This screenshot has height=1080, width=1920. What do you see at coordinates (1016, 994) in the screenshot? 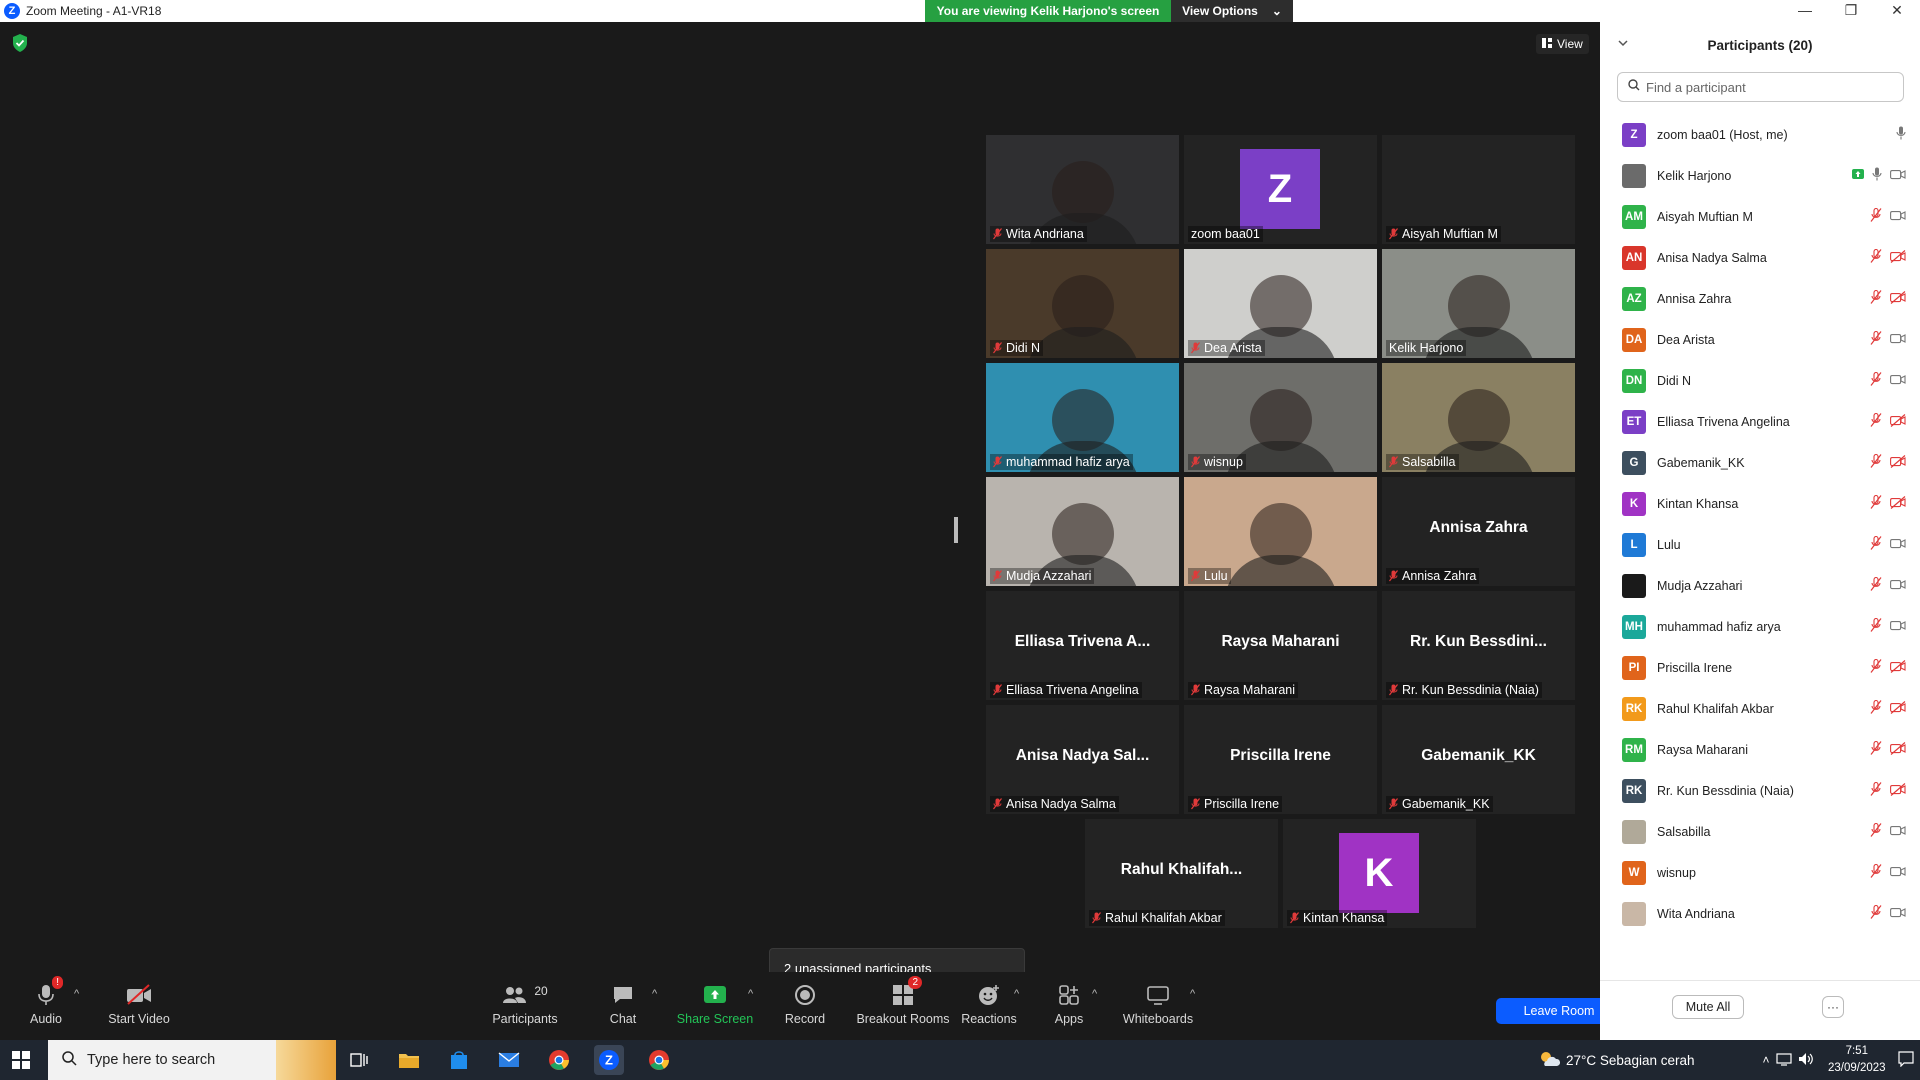
I see `reactions-options-caret: ^` at bounding box center [1016, 994].